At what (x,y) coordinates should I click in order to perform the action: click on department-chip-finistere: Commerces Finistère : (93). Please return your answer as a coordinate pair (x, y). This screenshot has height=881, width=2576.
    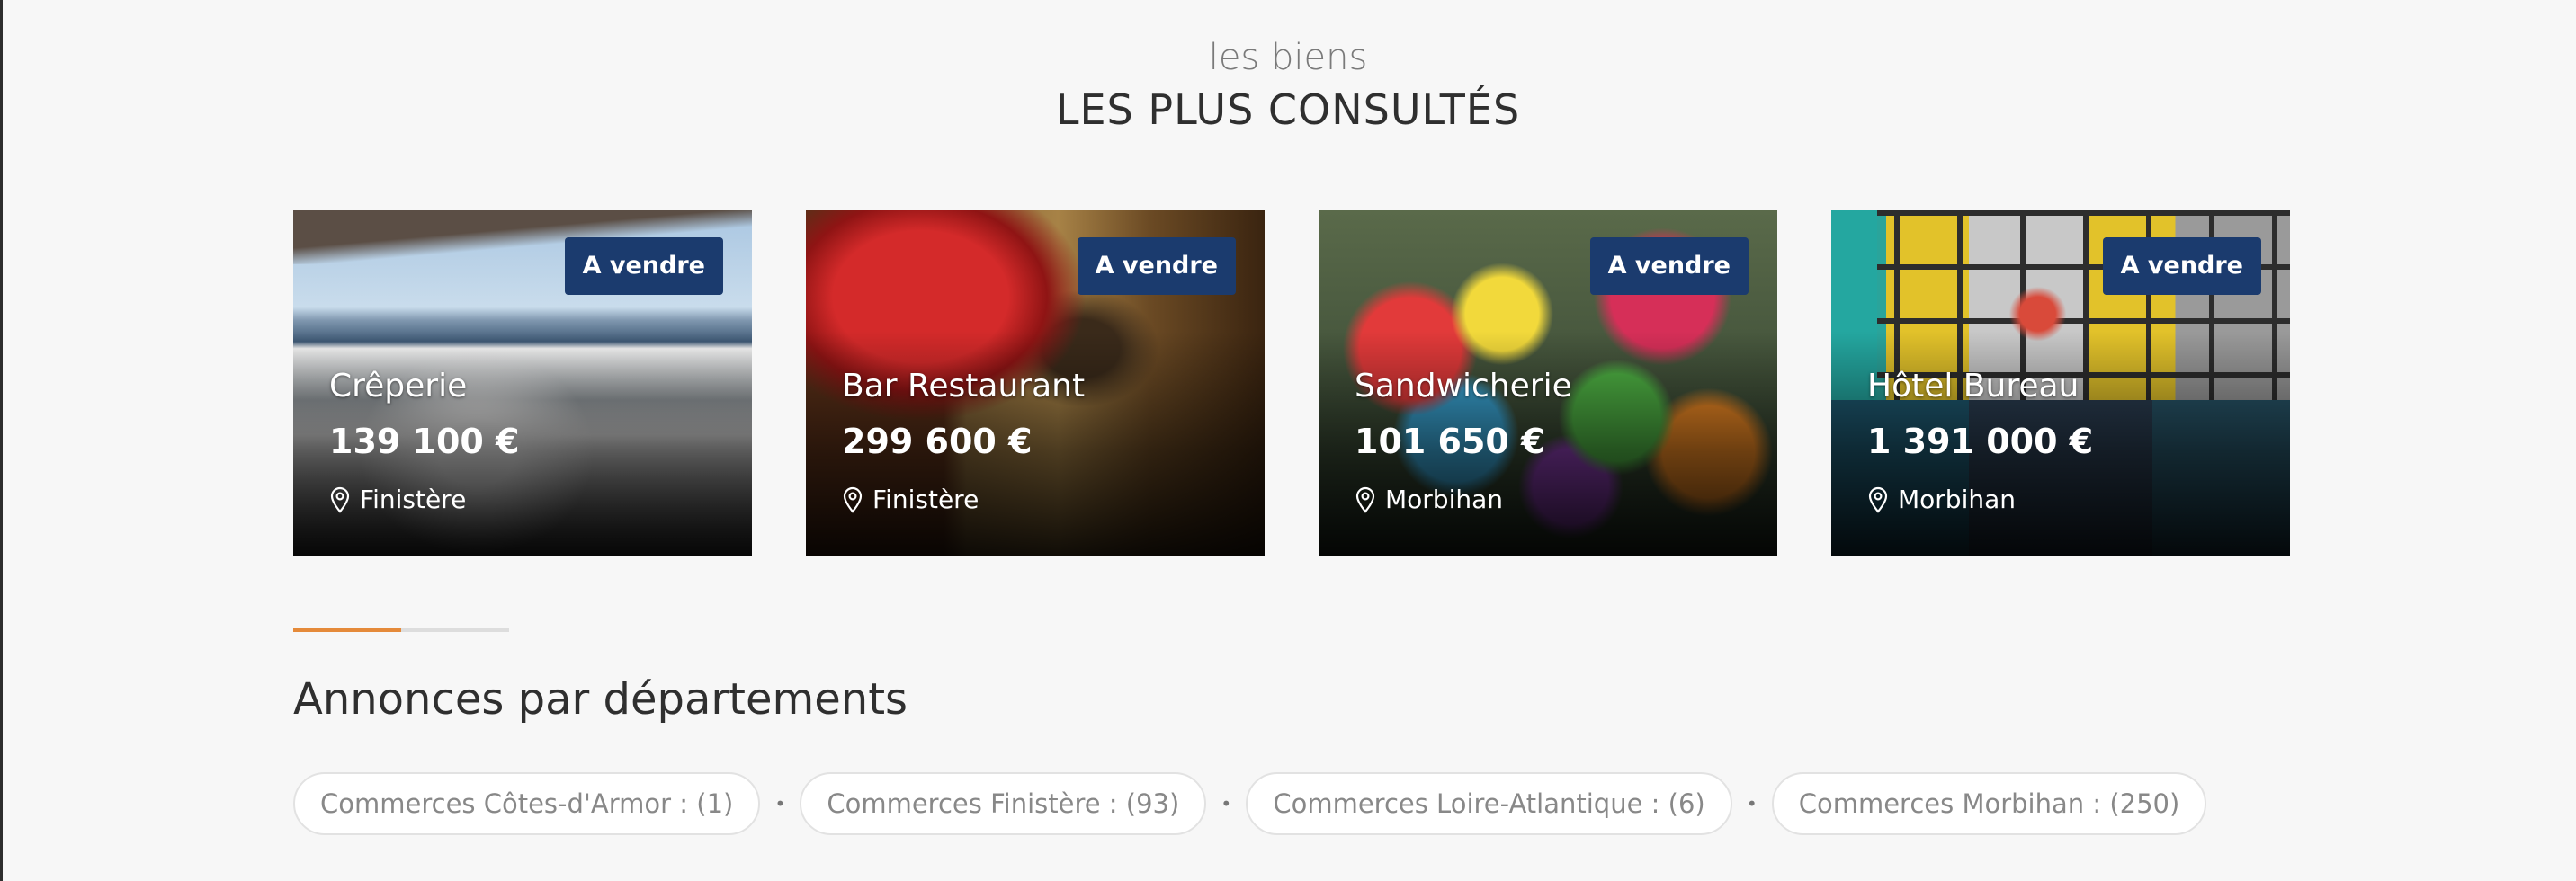
    Looking at the image, I should click on (1004, 804).